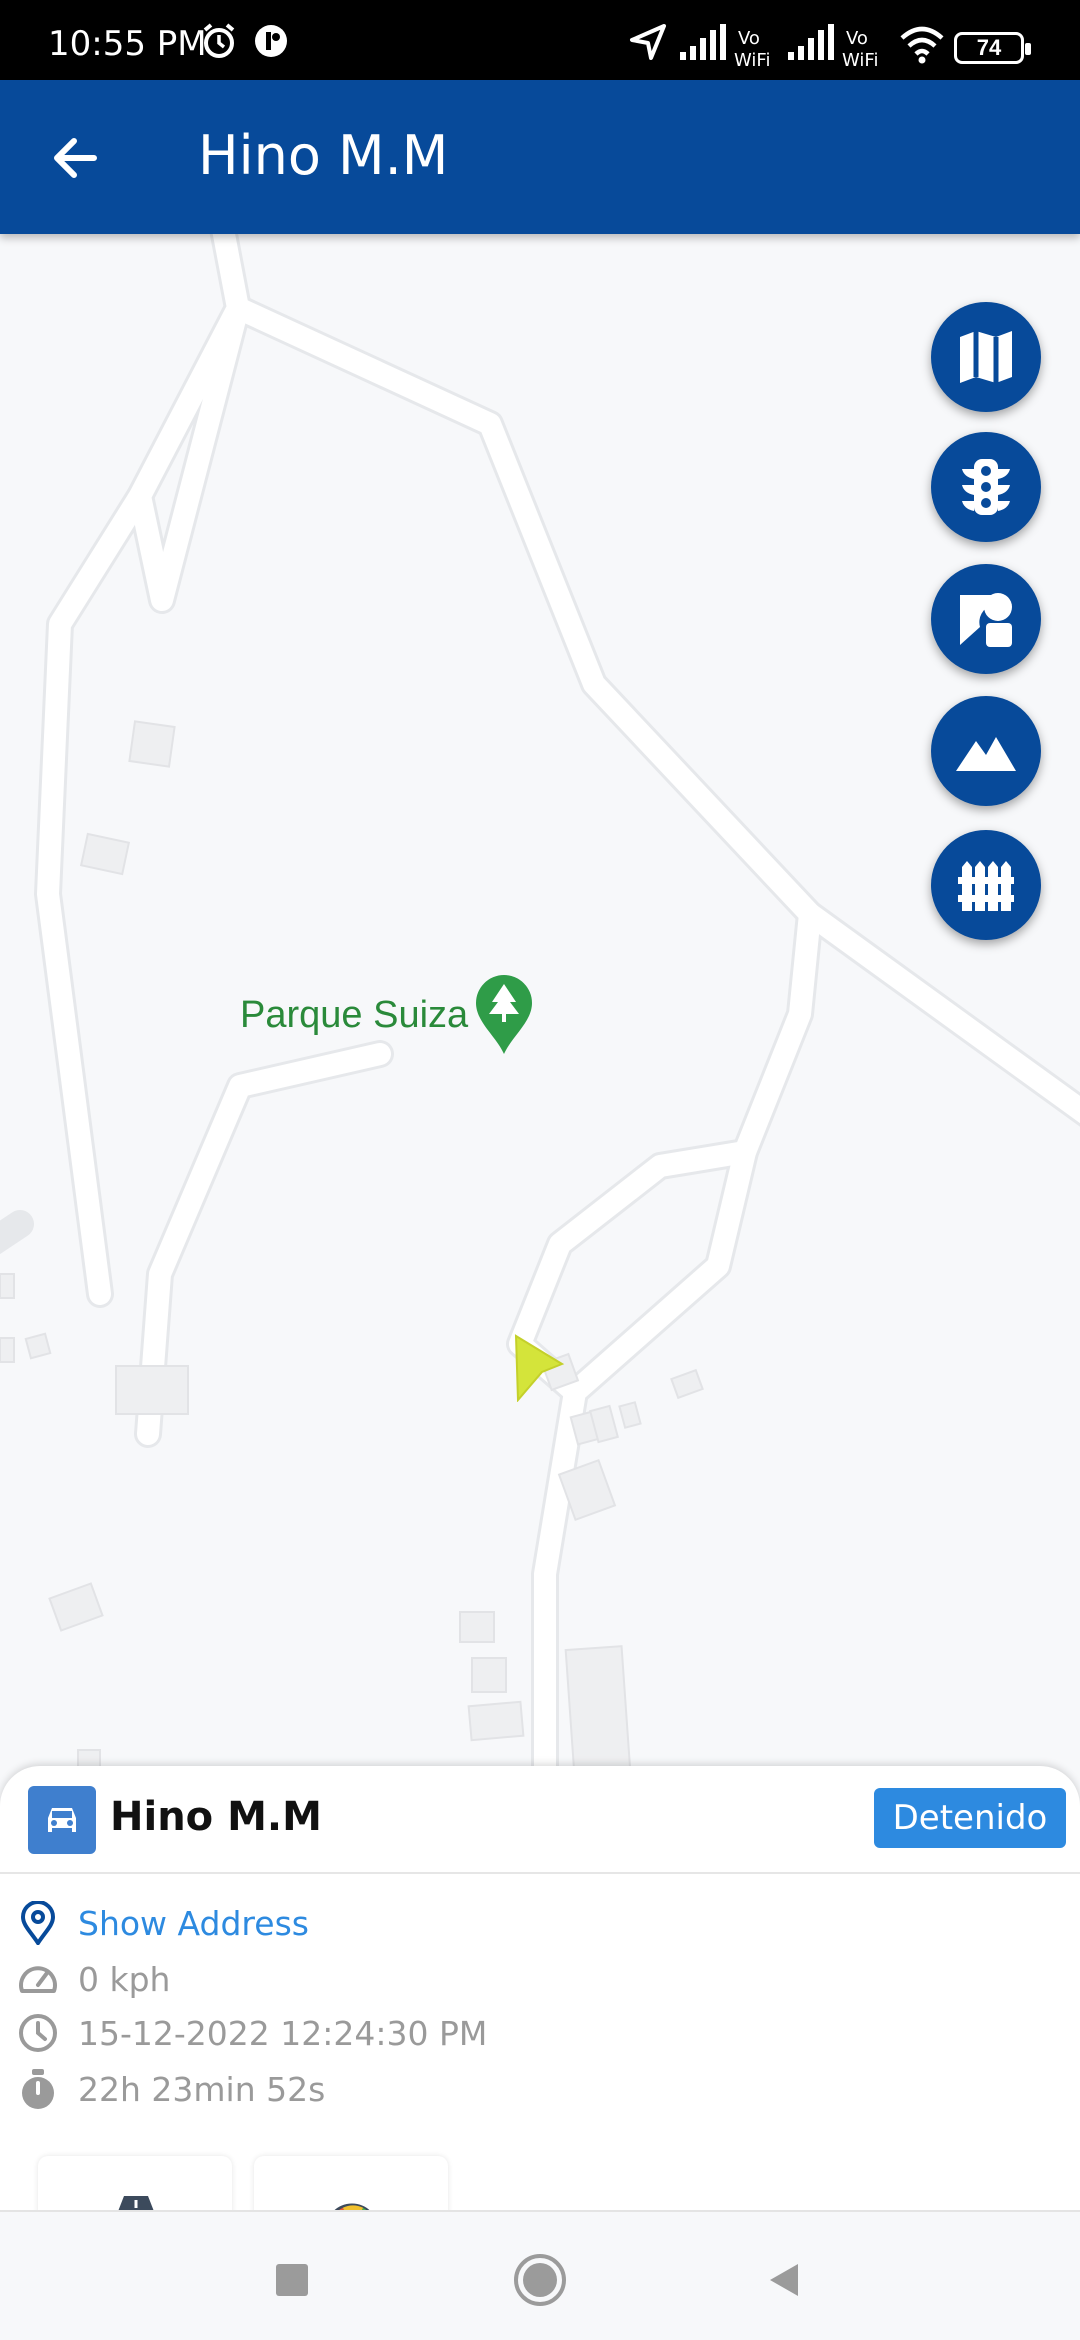 Image resolution: width=1080 pixels, height=2340 pixels. What do you see at coordinates (124, 1979) in the screenshot?
I see `speed-value: 0 kph` at bounding box center [124, 1979].